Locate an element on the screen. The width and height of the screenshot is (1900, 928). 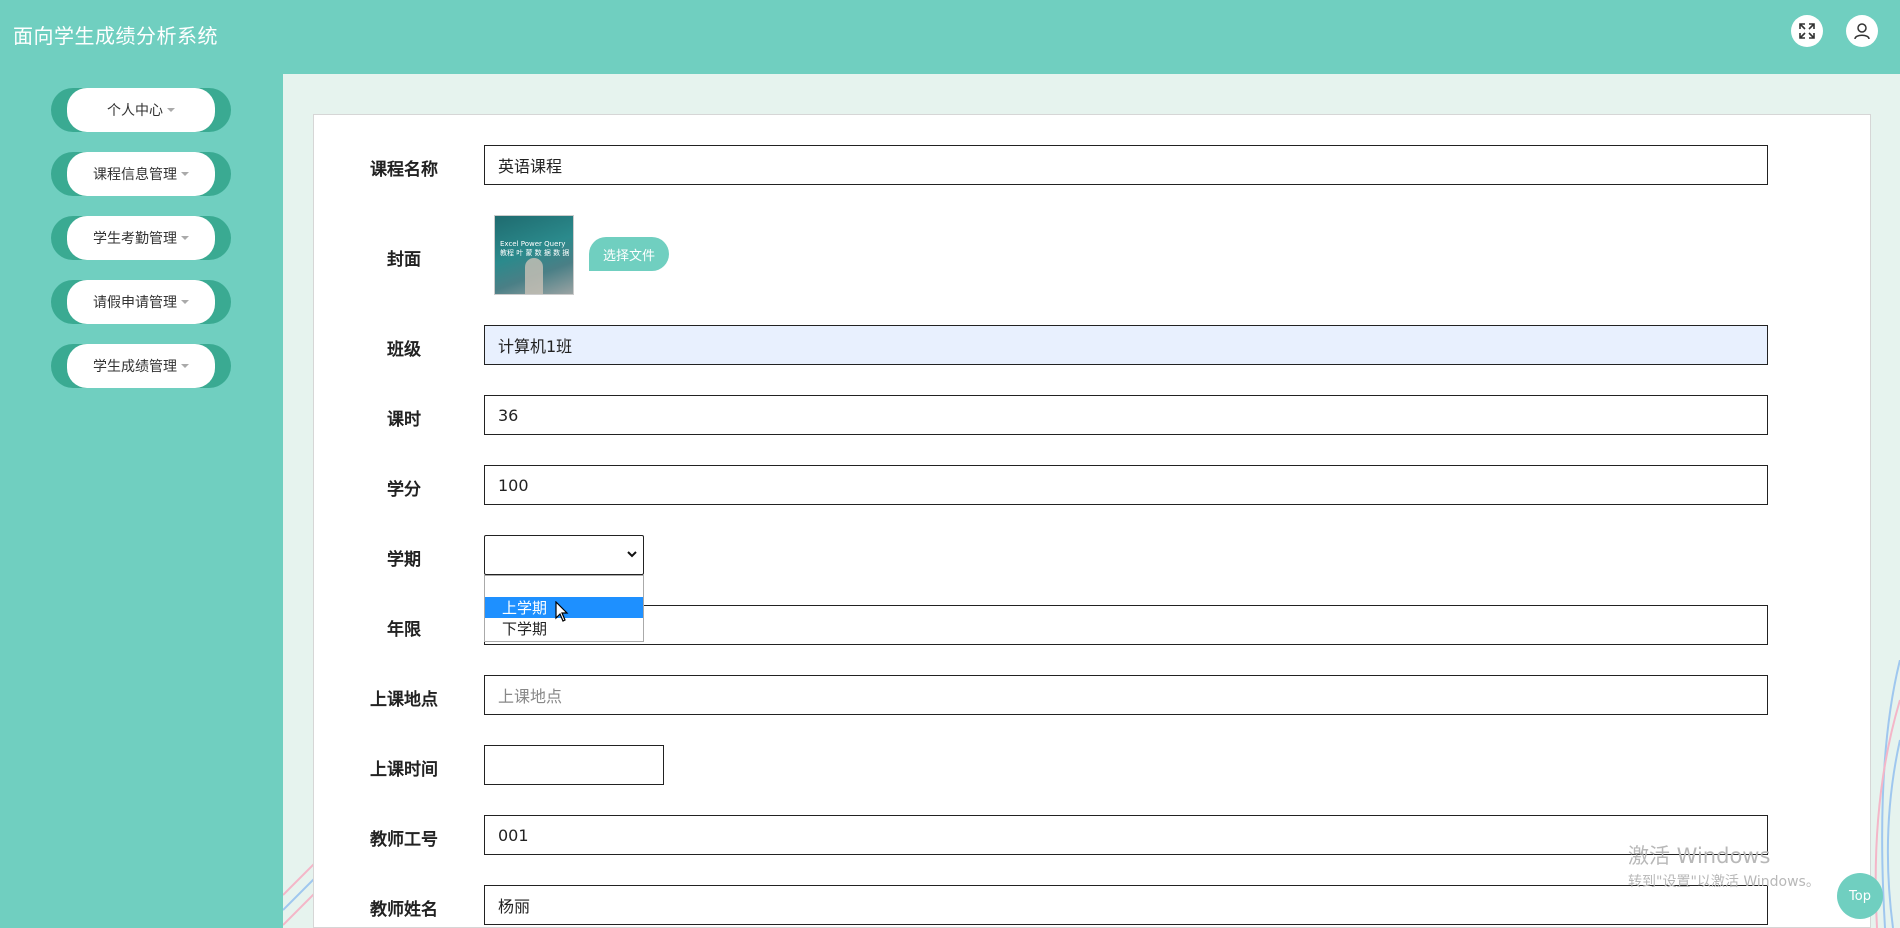
class-label: 班级 is located at coordinates (404, 350).